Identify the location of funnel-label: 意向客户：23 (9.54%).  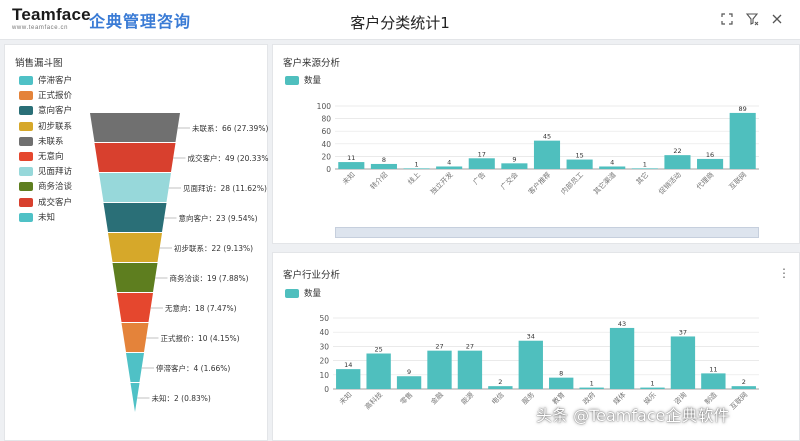
(218, 218).